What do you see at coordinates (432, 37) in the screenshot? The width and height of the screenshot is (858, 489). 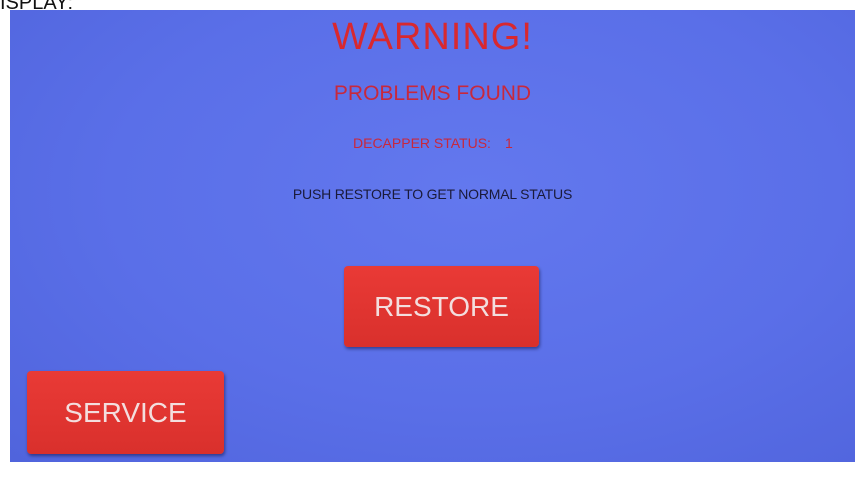 I see `warning-title: WARNING!` at bounding box center [432, 37].